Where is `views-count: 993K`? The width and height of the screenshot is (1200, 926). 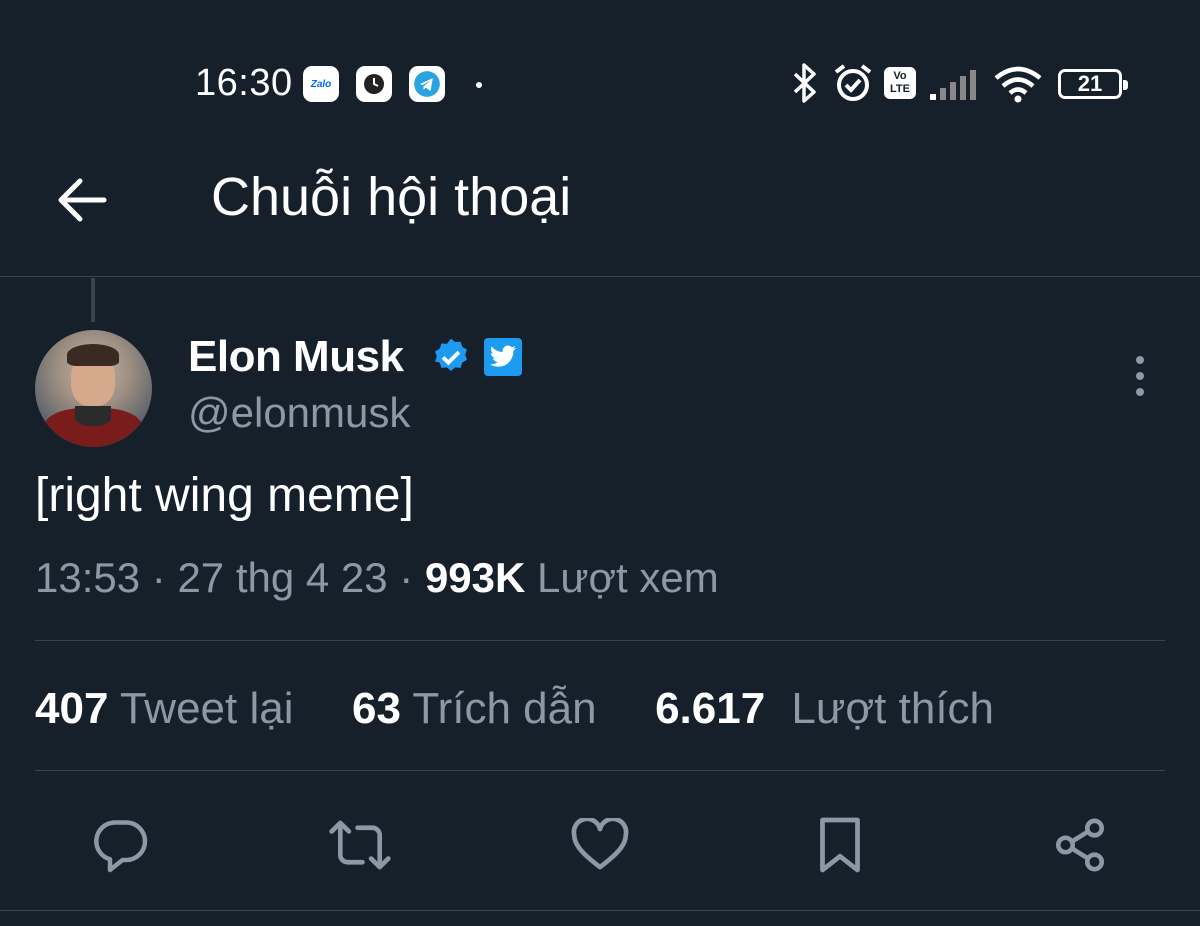 views-count: 993K is located at coordinates (475, 577).